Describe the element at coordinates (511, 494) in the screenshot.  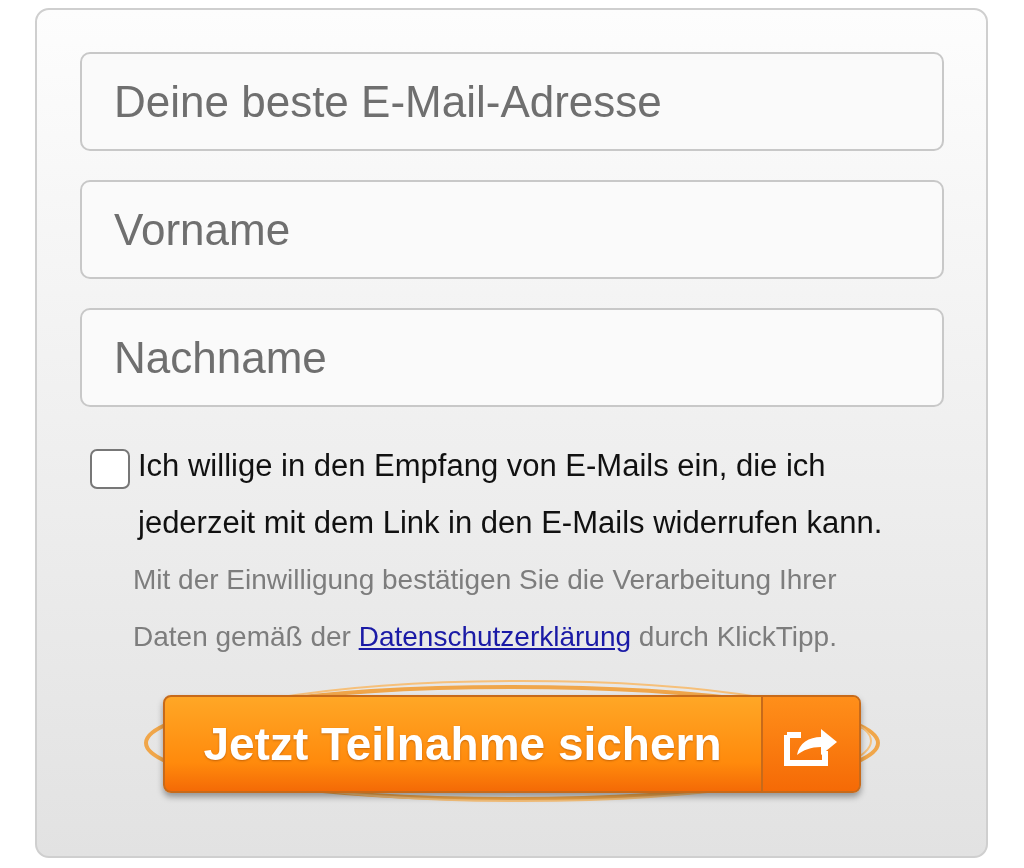
I see `consent-text: Ich willige in den Empfang von E-Mails ein, die ich jederzeit mit dem Link in den E-Mails widerrufen kann.` at that location.